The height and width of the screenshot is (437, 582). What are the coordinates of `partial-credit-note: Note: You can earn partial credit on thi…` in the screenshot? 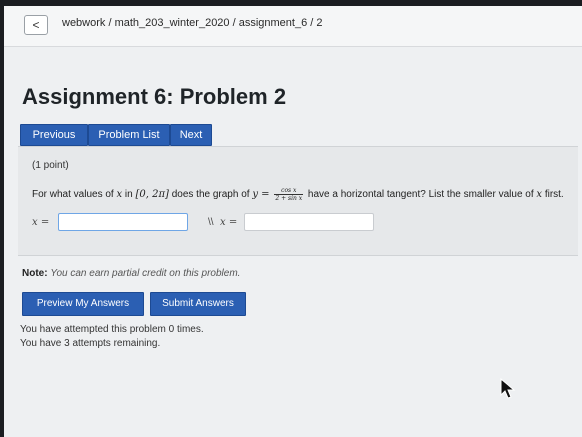 It's located at (131, 273).